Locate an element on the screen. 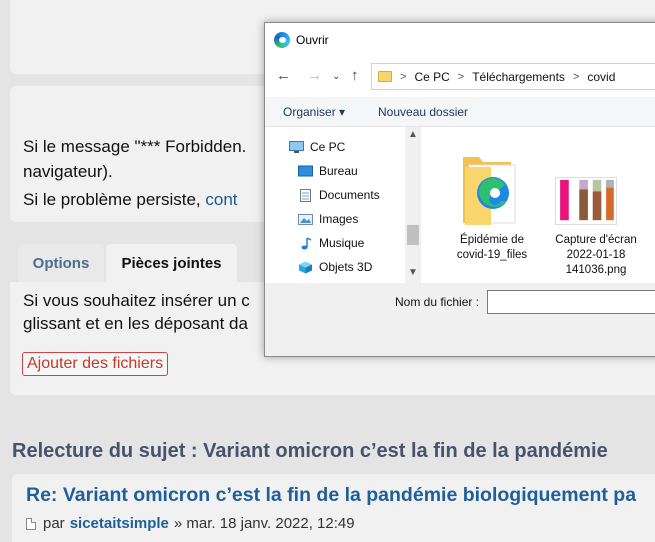 The height and width of the screenshot is (542, 655). computer-icon is located at coordinates (296, 146).